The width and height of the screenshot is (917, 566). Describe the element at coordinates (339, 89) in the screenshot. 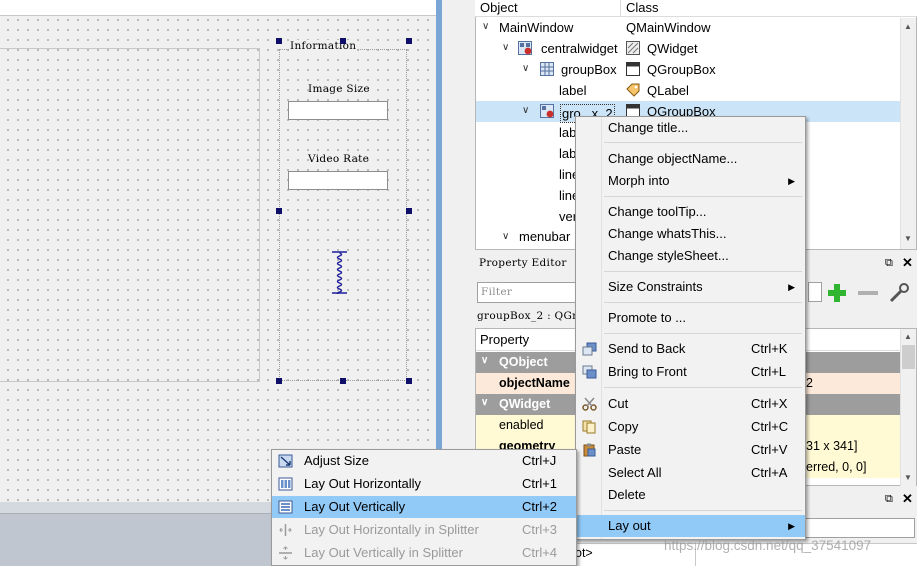

I see `image-size-label: Image Size` at that location.